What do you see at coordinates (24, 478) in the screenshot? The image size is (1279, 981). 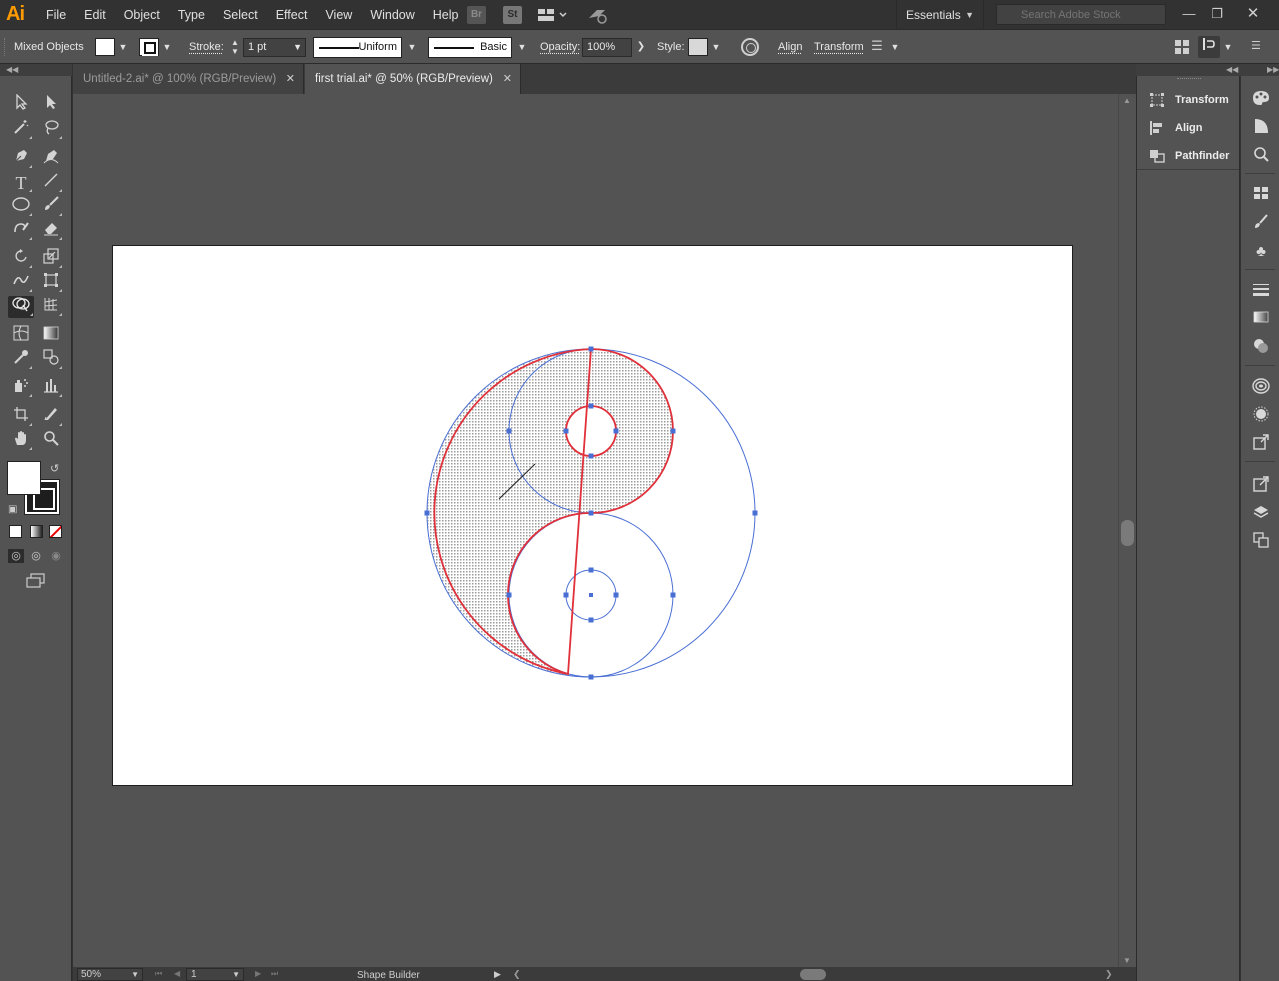 I see `fill-color-box` at bounding box center [24, 478].